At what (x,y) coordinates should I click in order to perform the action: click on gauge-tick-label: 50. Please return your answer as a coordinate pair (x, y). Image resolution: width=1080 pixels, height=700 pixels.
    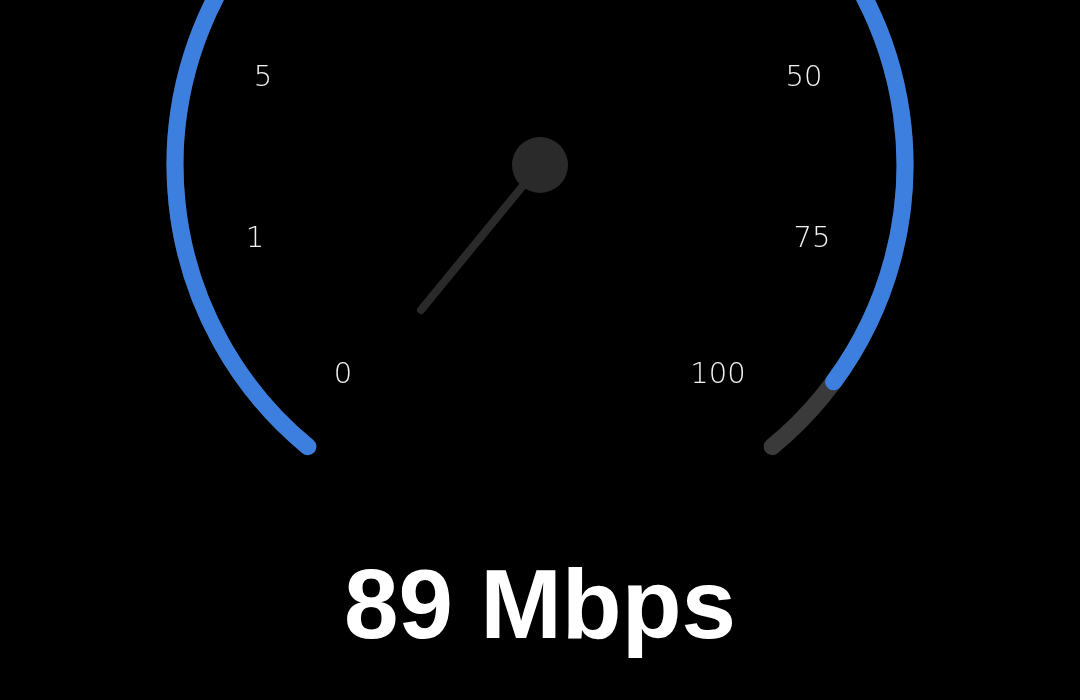
    Looking at the image, I should click on (804, 76).